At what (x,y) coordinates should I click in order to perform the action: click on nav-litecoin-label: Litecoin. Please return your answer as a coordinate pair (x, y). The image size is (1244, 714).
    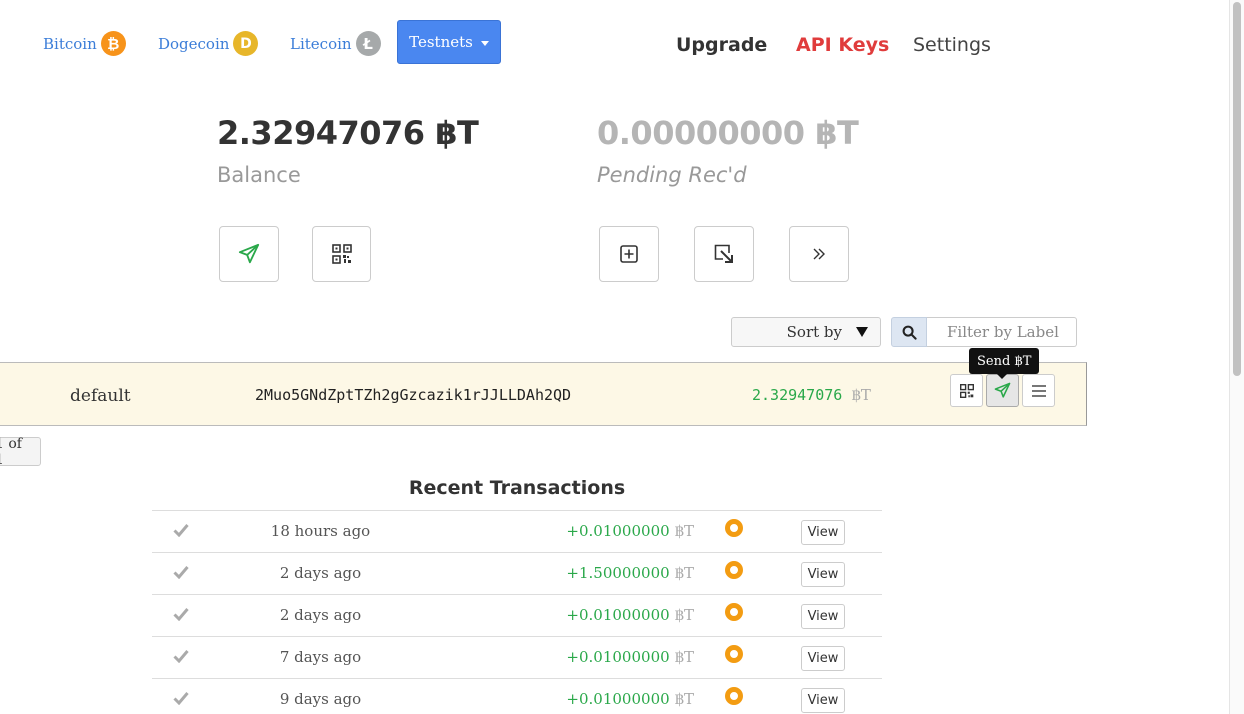
    Looking at the image, I should click on (321, 43).